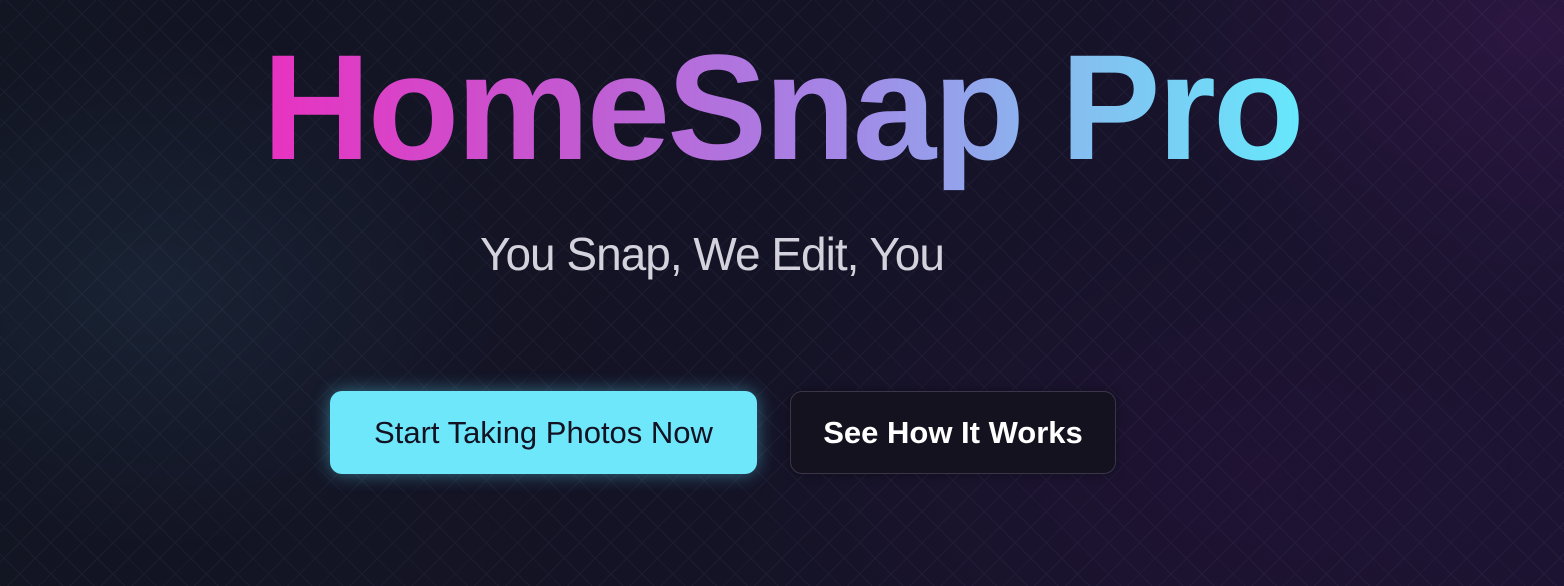 This screenshot has width=1564, height=586. I want to click on see-how-it-works-button: See How It Works, so click(953, 432).